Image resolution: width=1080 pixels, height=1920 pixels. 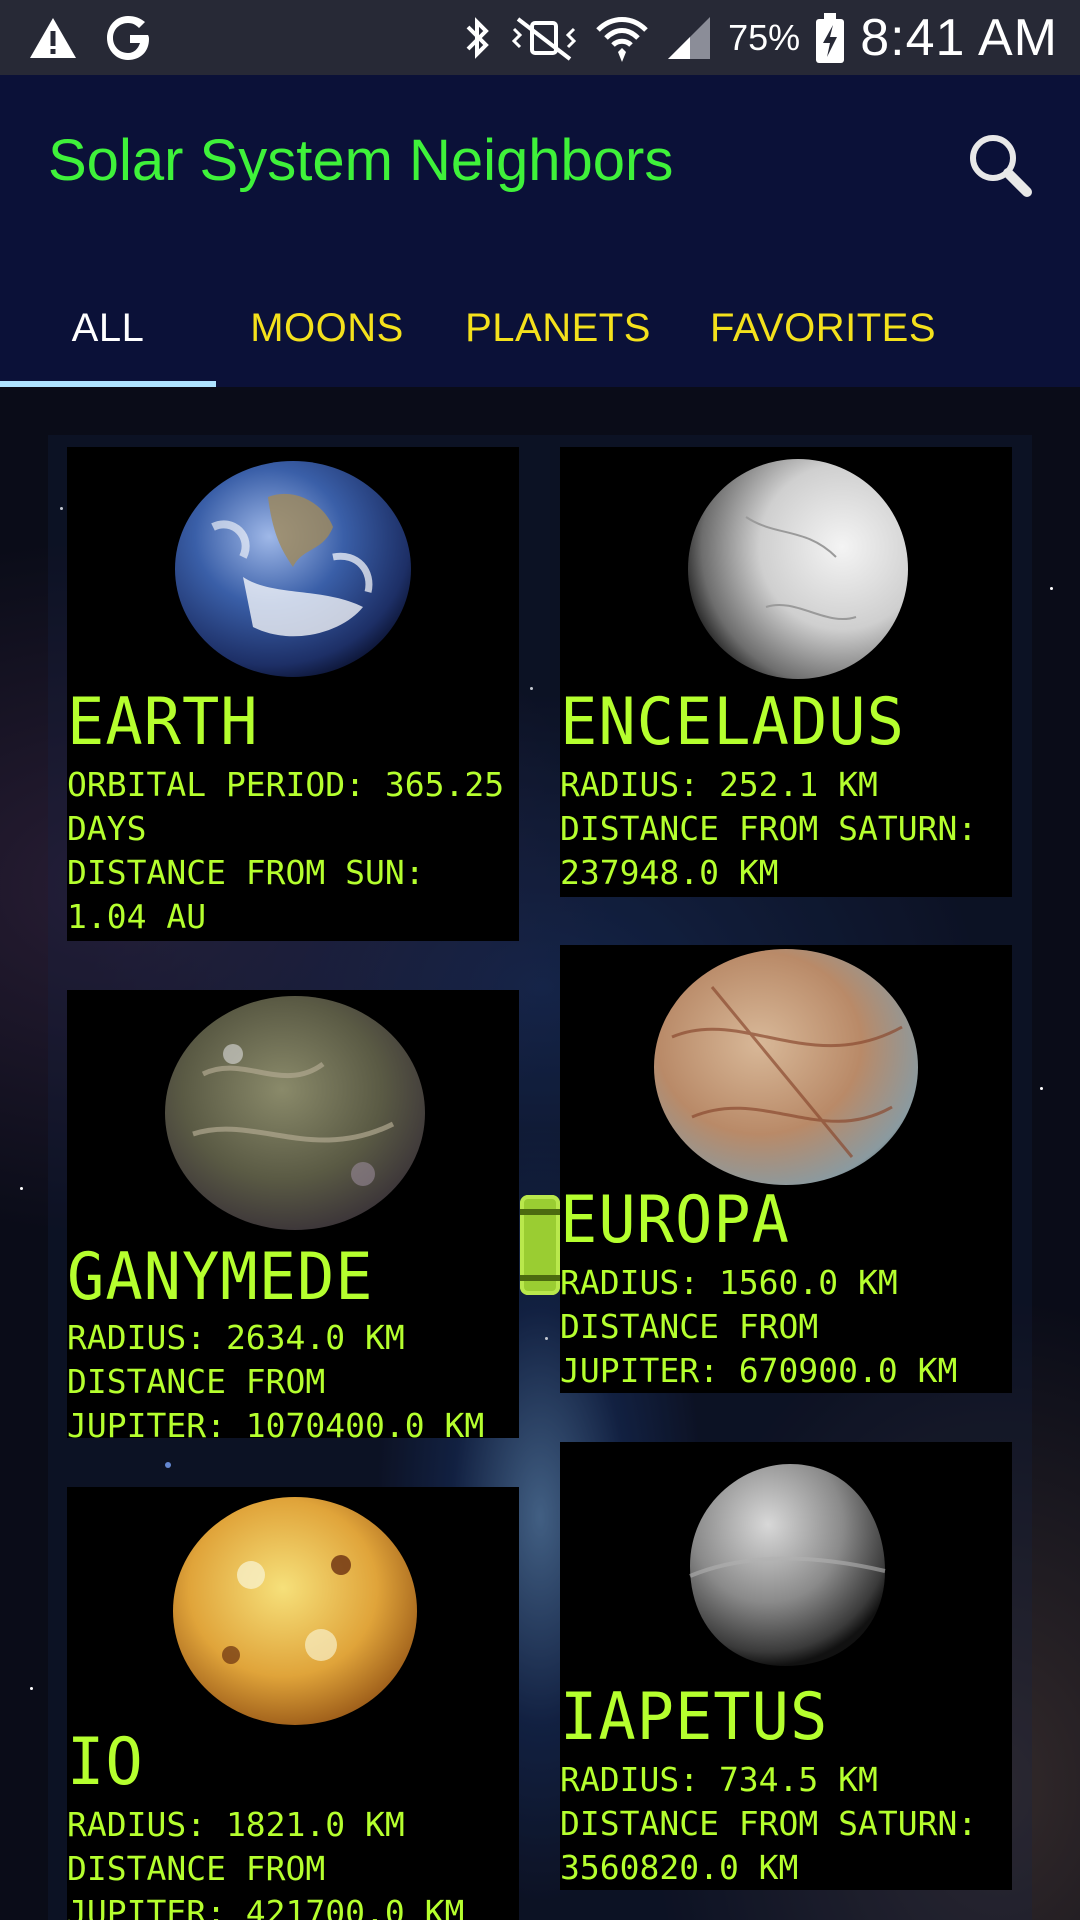 What do you see at coordinates (787, 1565) in the screenshot?
I see `iapetus-image` at bounding box center [787, 1565].